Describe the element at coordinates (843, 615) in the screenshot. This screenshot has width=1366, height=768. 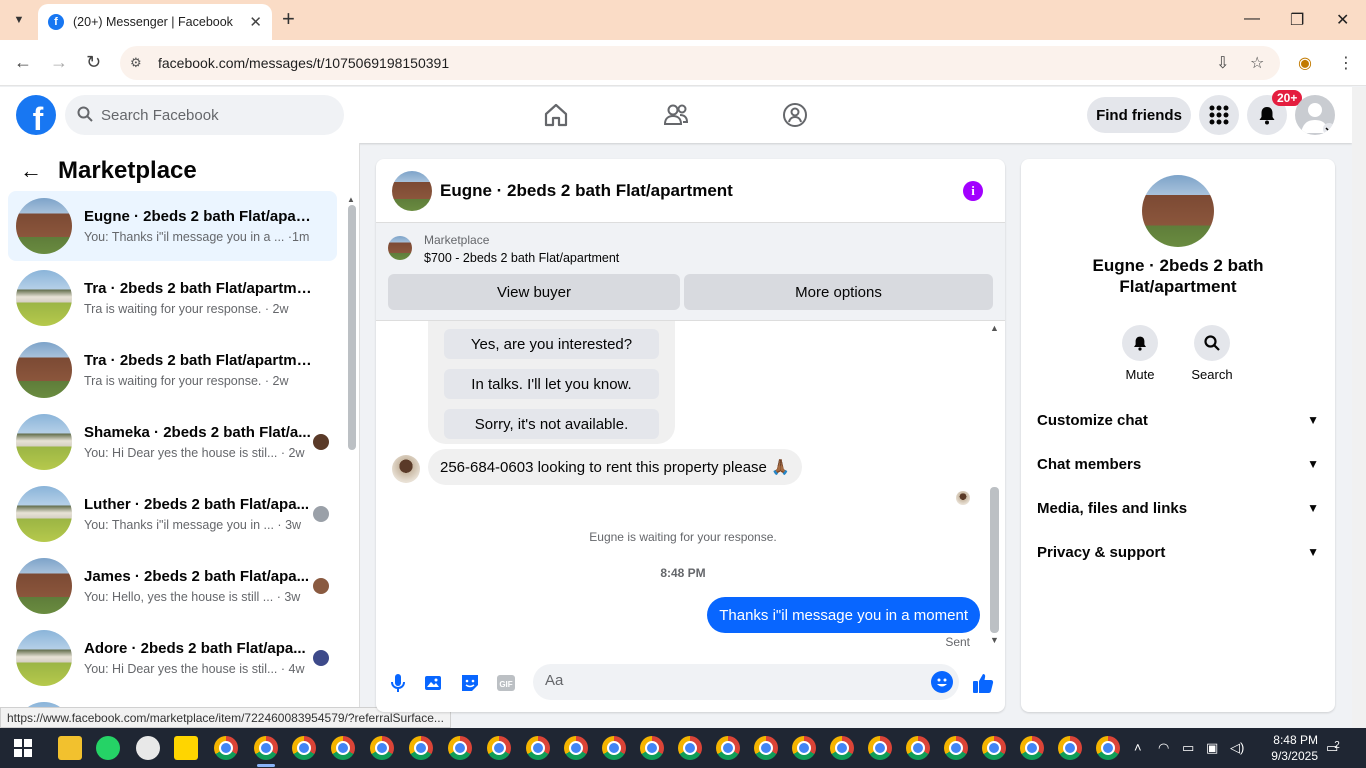
I see `outgoing-message-bubble: Thanks i"il message you in a moment` at that location.